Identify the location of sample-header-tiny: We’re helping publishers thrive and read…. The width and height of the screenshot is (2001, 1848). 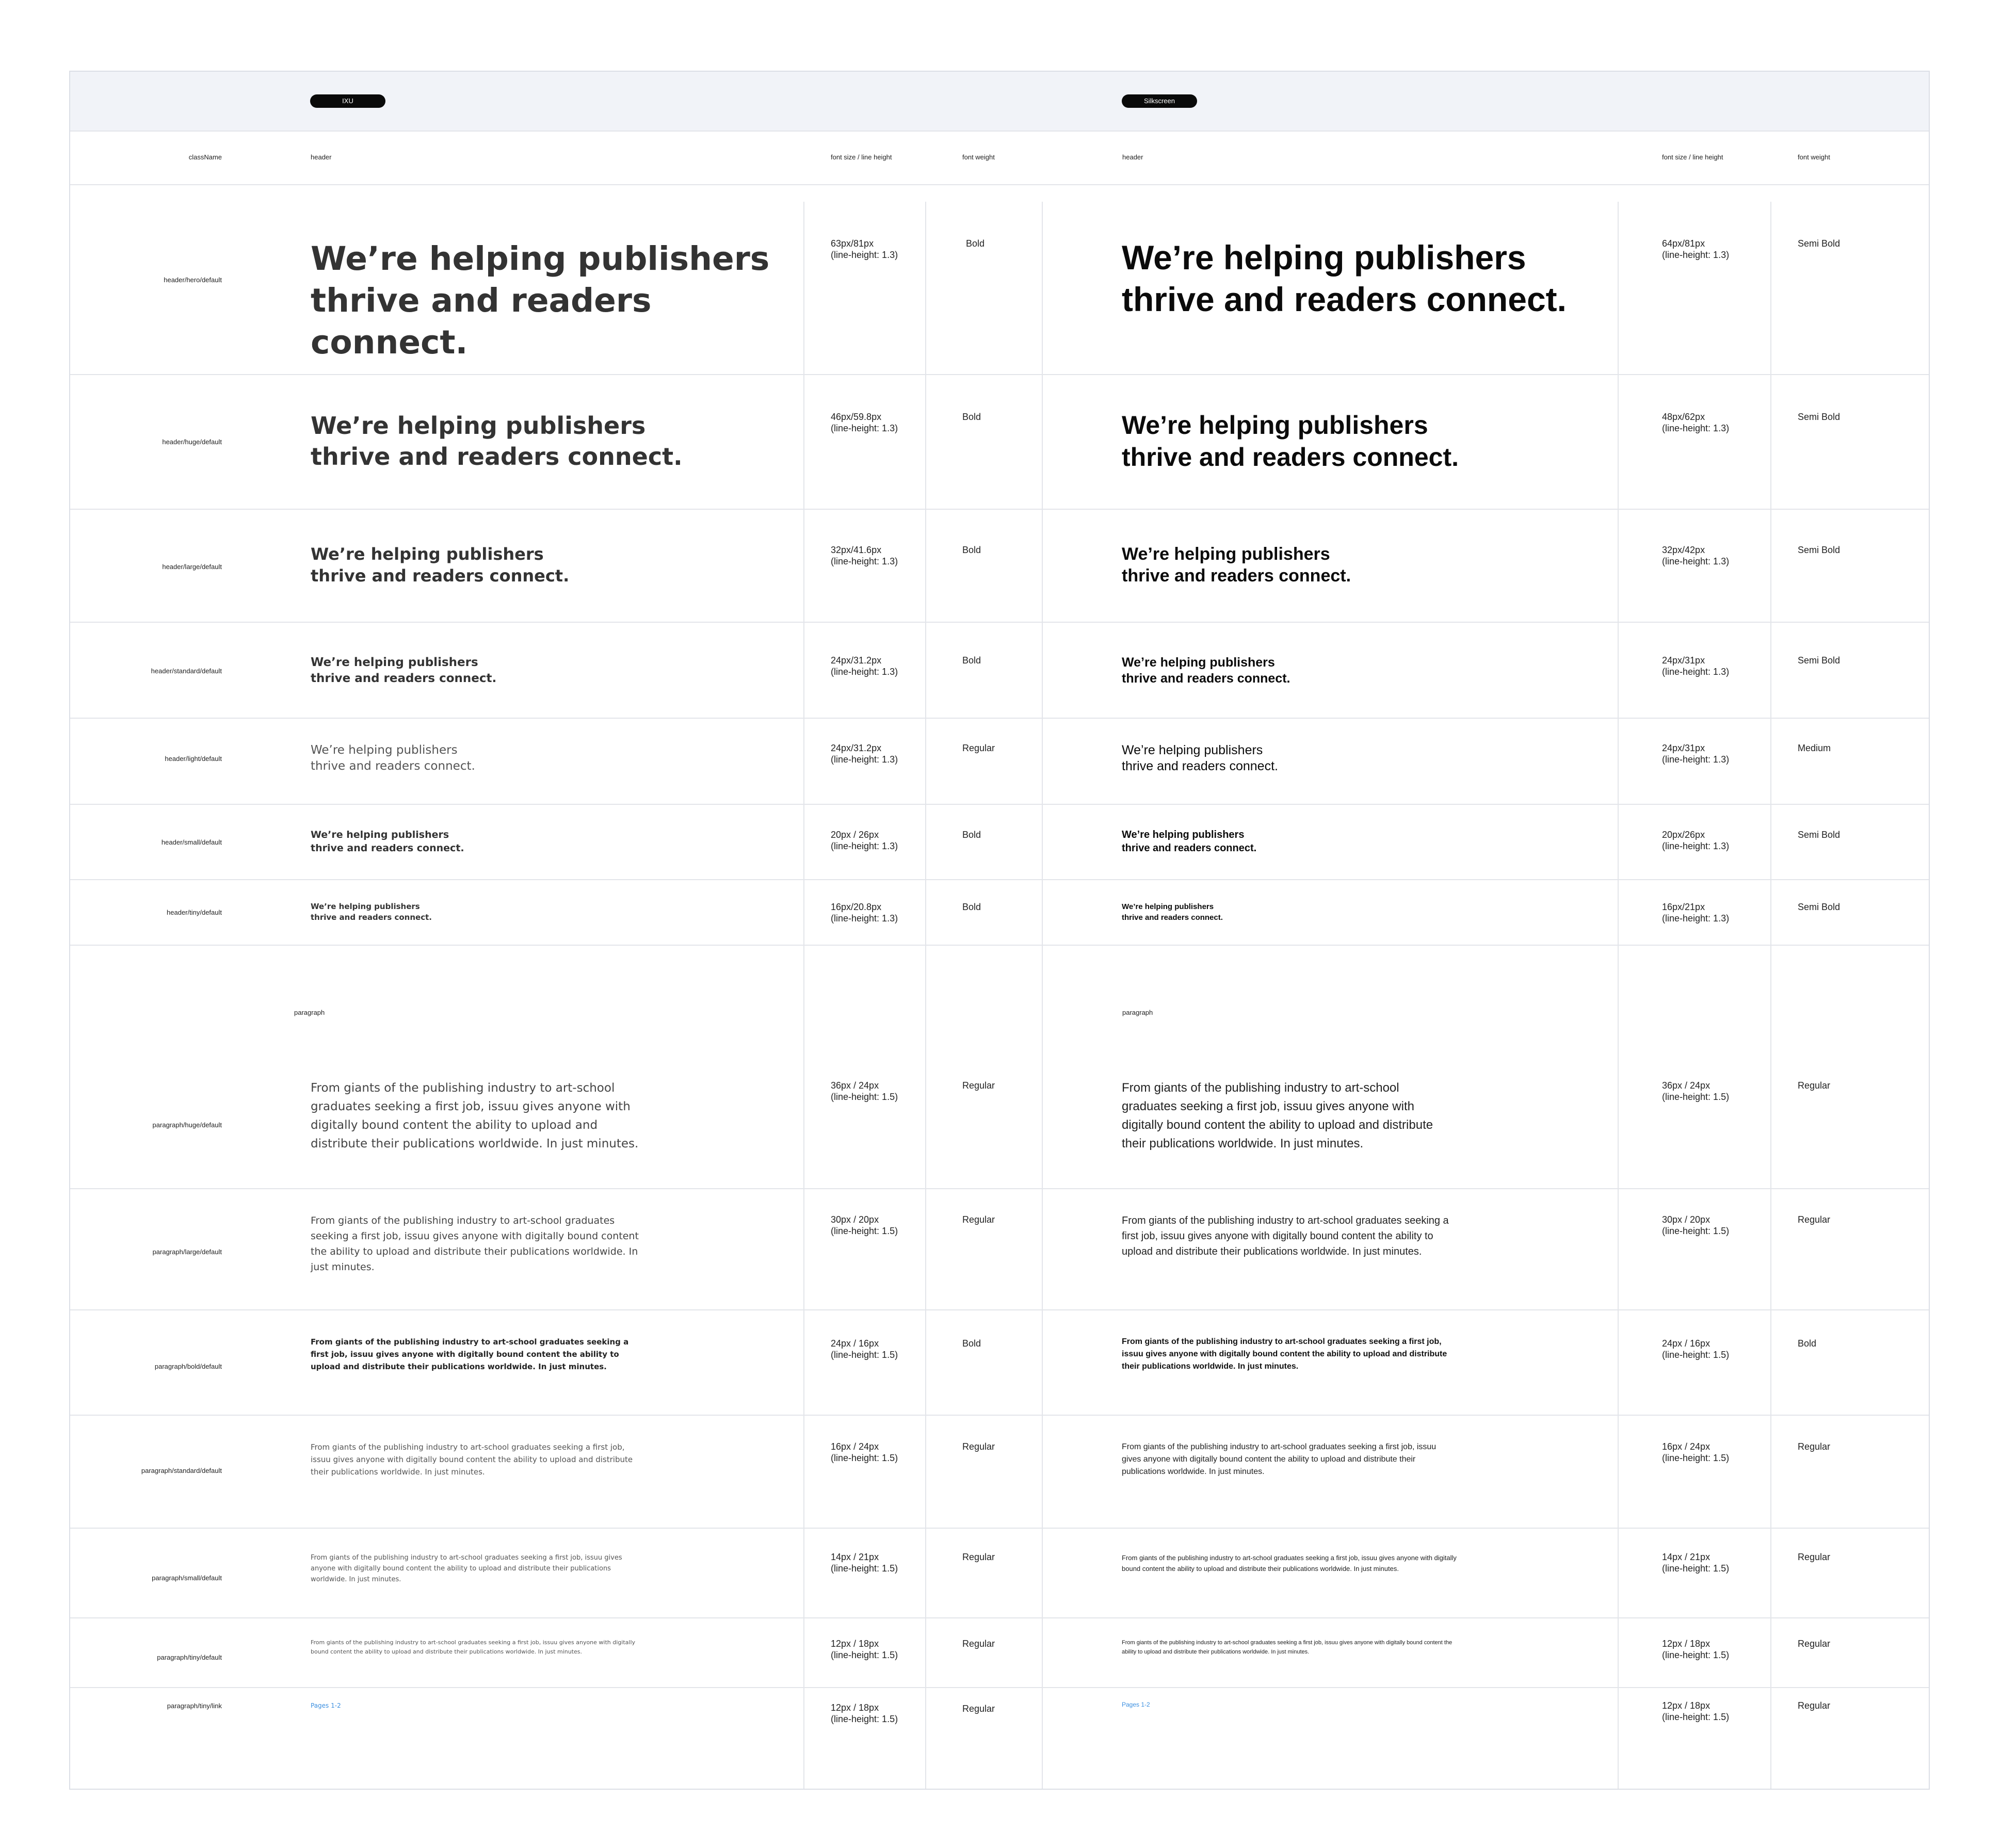
(1367, 912).